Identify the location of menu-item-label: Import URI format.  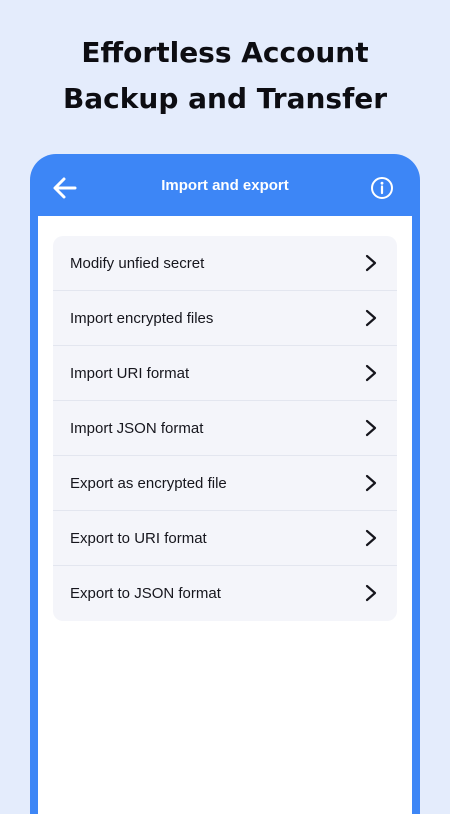
(130, 373).